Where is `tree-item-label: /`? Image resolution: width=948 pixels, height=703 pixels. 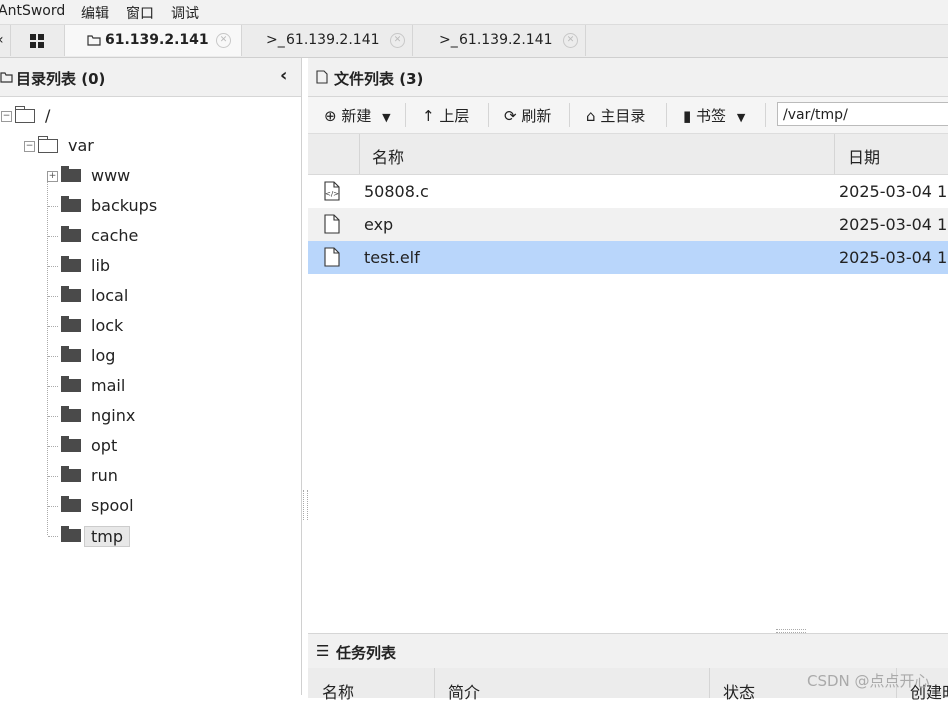
tree-item-label: / is located at coordinates (48, 115).